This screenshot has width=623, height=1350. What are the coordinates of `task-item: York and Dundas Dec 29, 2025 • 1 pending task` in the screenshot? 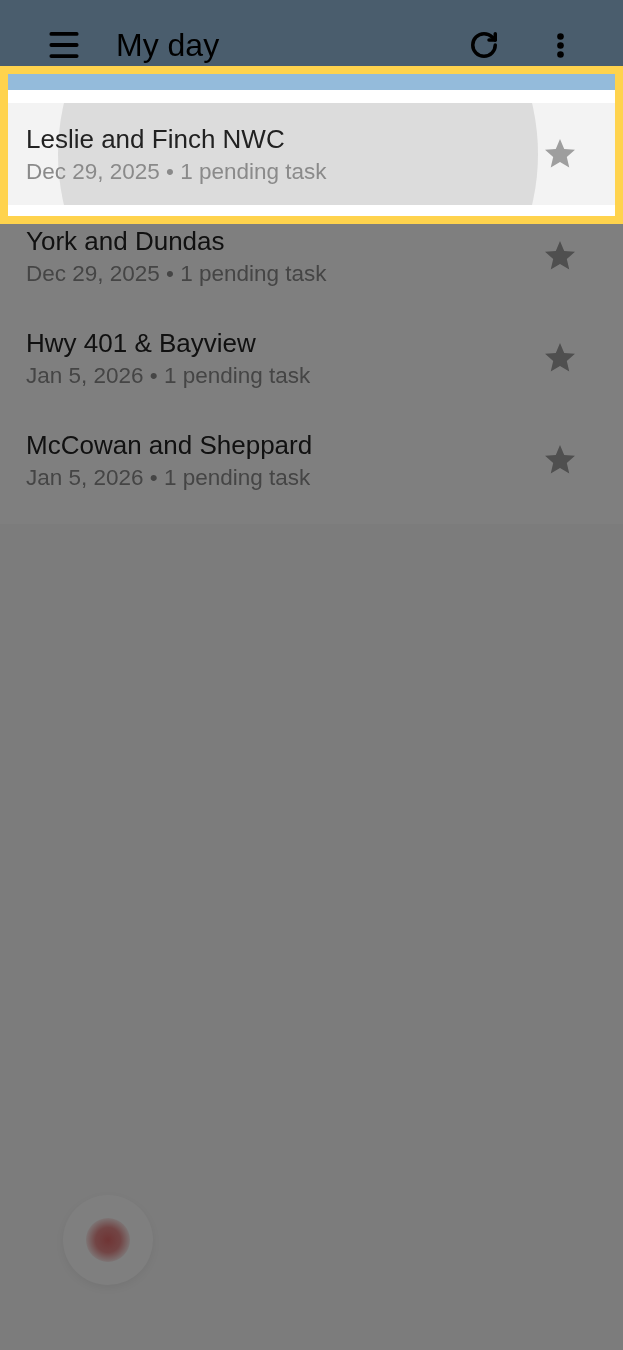 It's located at (311, 256).